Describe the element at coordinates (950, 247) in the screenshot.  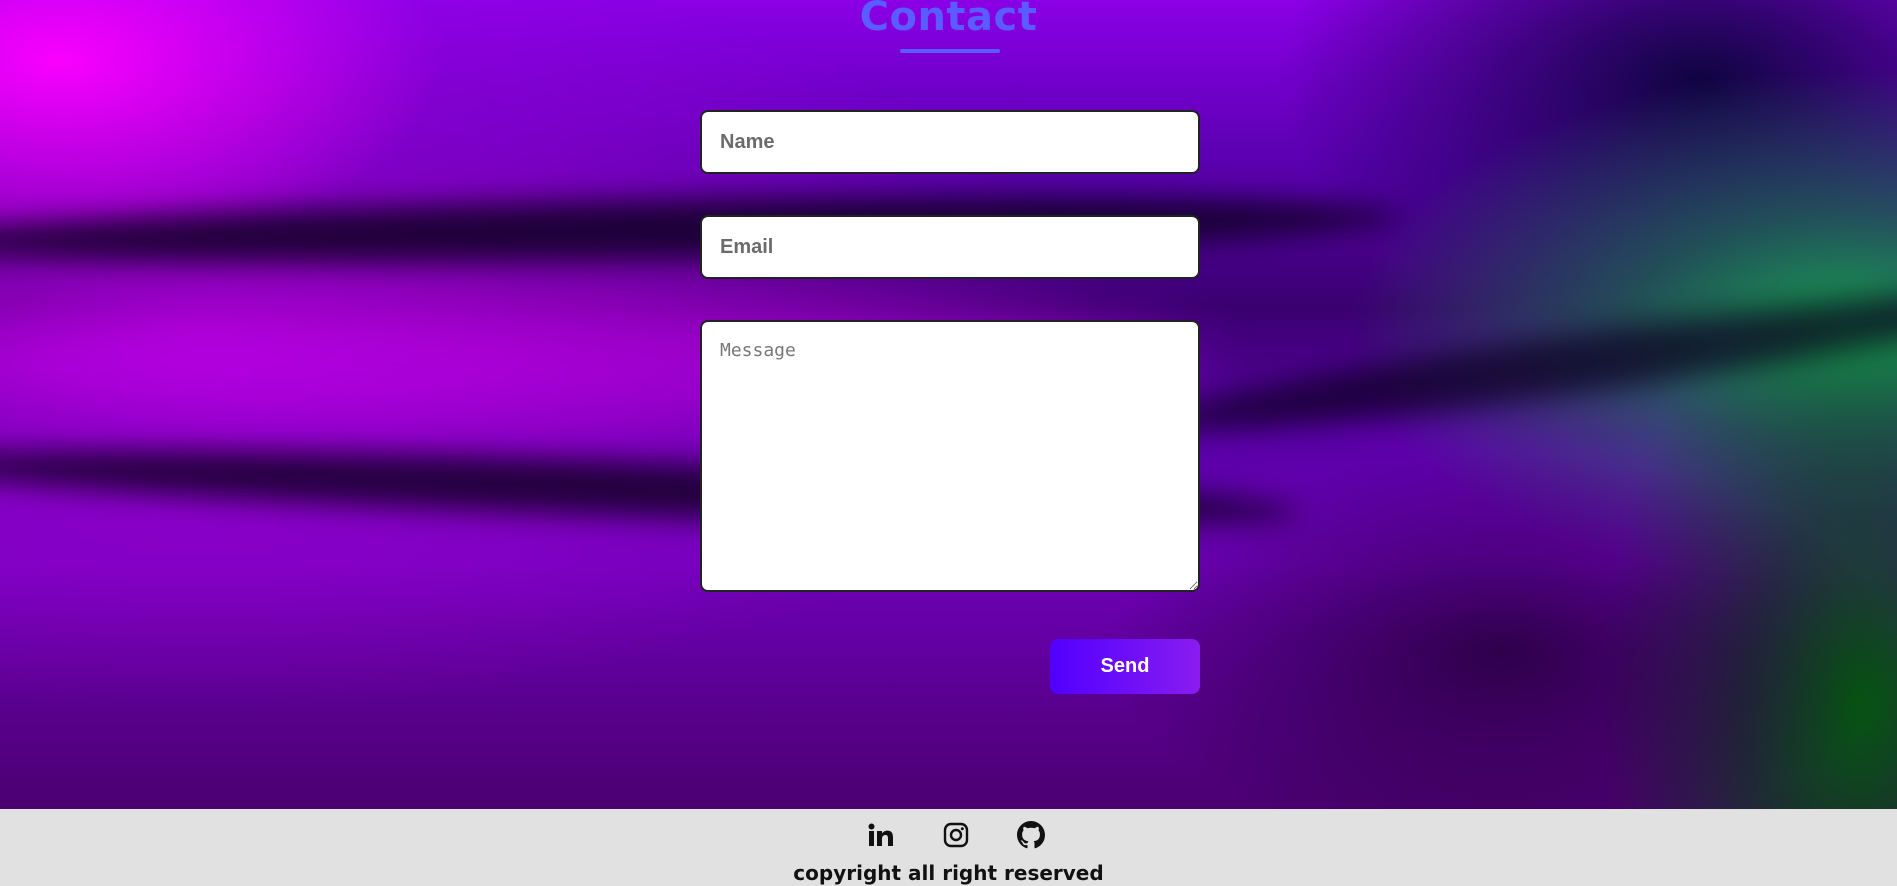
I see `email-input` at that location.